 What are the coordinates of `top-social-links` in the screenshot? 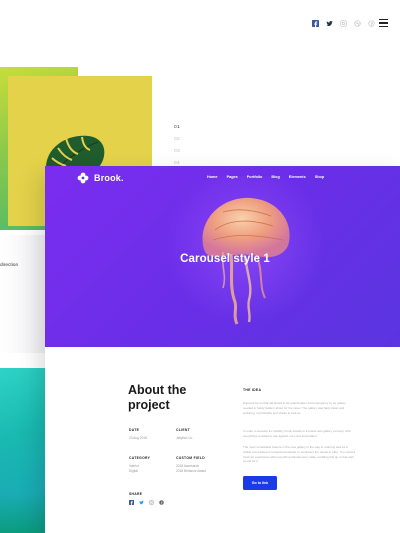 It's located at (343, 23).